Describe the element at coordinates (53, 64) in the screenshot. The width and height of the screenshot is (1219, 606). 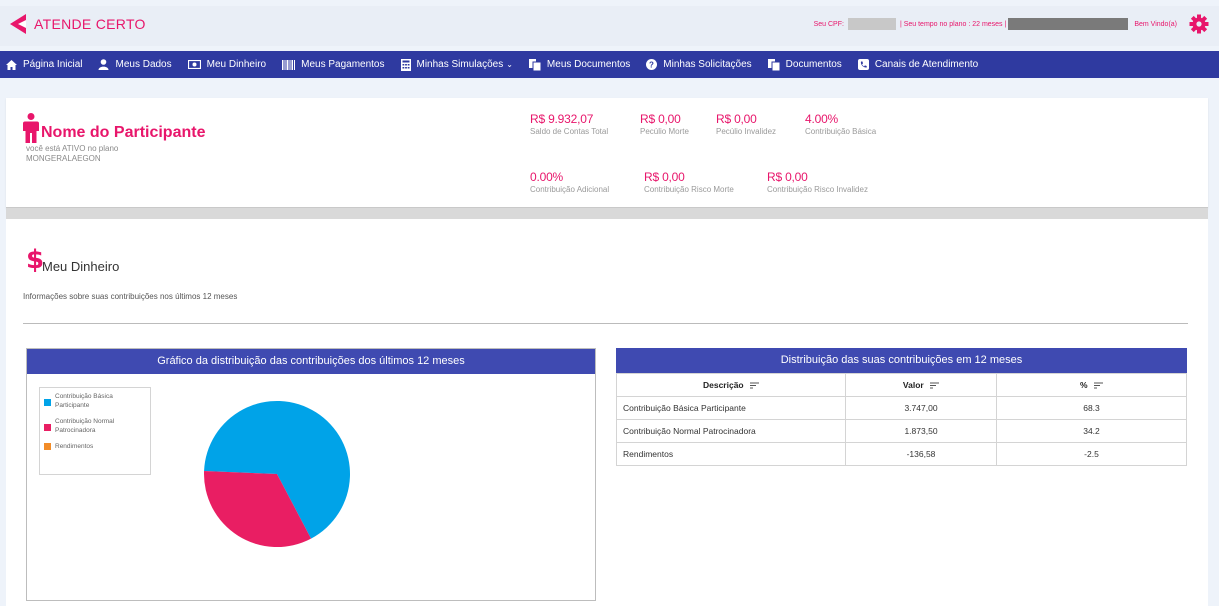
I see `nav-label: Página Inicial` at that location.